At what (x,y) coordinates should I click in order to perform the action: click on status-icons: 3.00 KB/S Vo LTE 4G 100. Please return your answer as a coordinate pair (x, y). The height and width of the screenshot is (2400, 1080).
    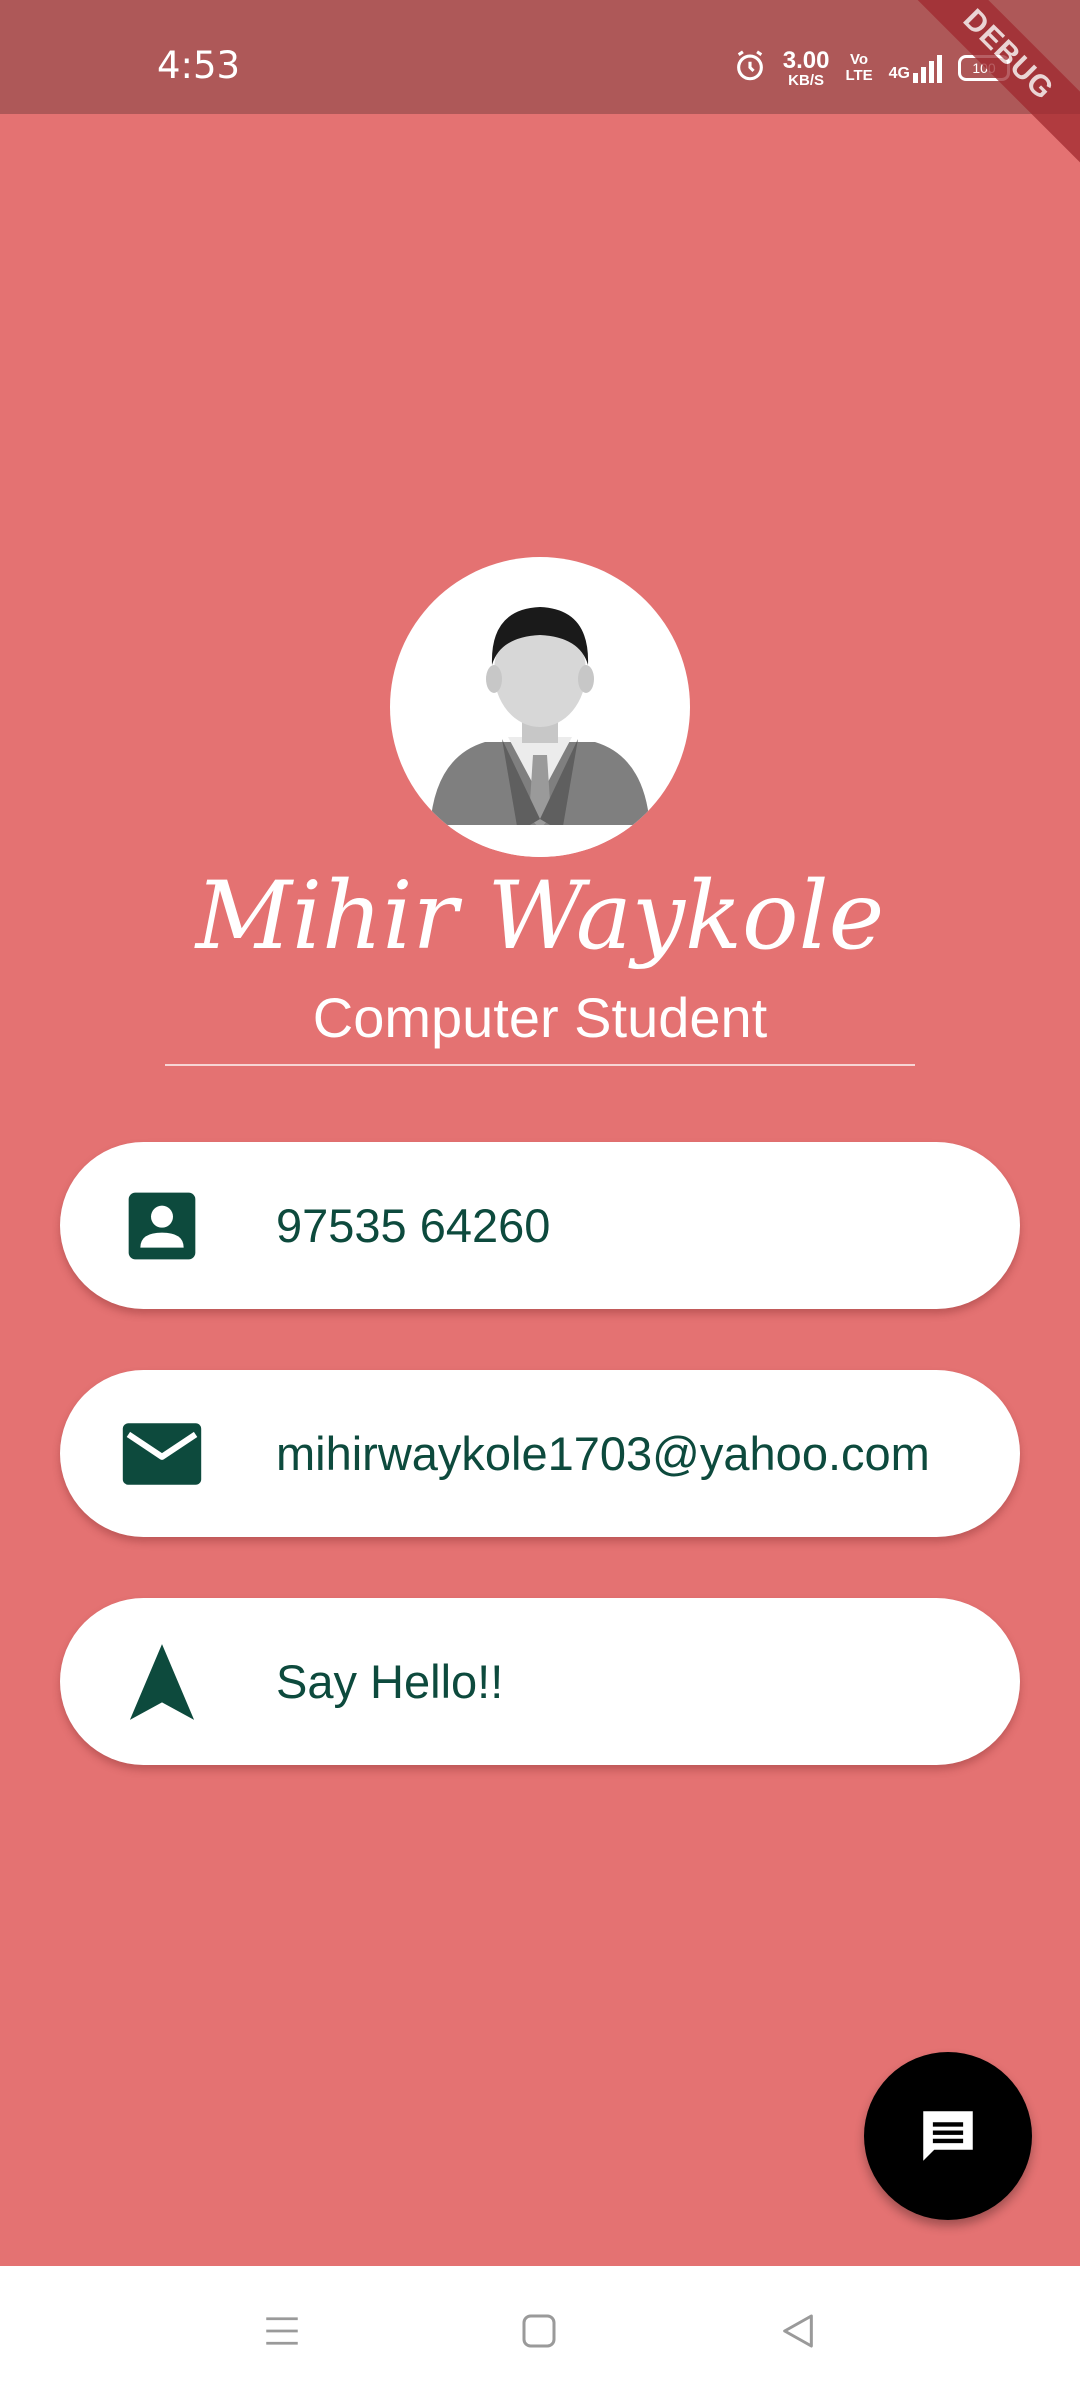
    Looking at the image, I should click on (871, 68).